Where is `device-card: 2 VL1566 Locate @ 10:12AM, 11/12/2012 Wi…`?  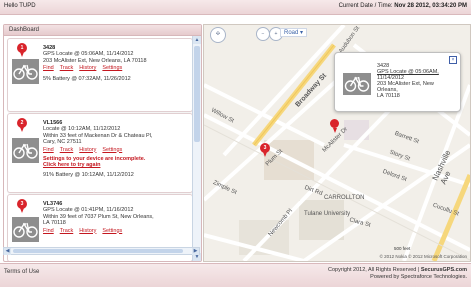
device-card: 2 VL1566 Locate @ 10:12AM, 11/12/2012 Wi… is located at coordinates (100, 153).